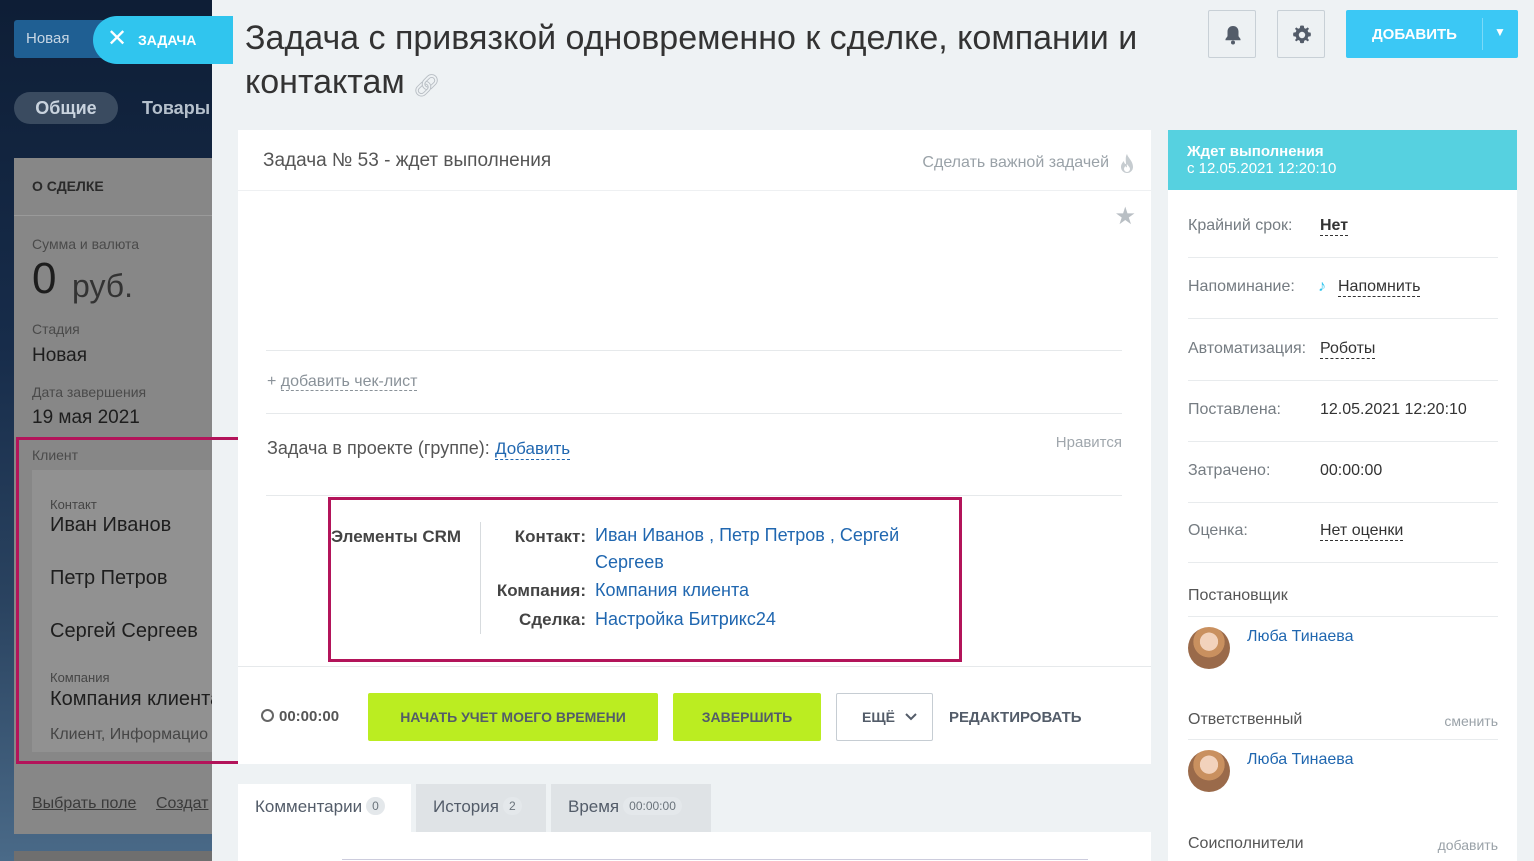  What do you see at coordinates (1351, 470) in the screenshot?
I see `spent-value: 00:00:00` at bounding box center [1351, 470].